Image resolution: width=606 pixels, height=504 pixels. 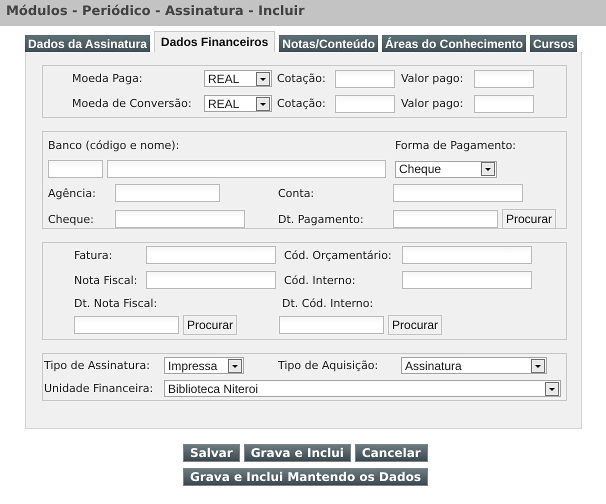 What do you see at coordinates (297, 193) in the screenshot?
I see `field-label: Conta:` at bounding box center [297, 193].